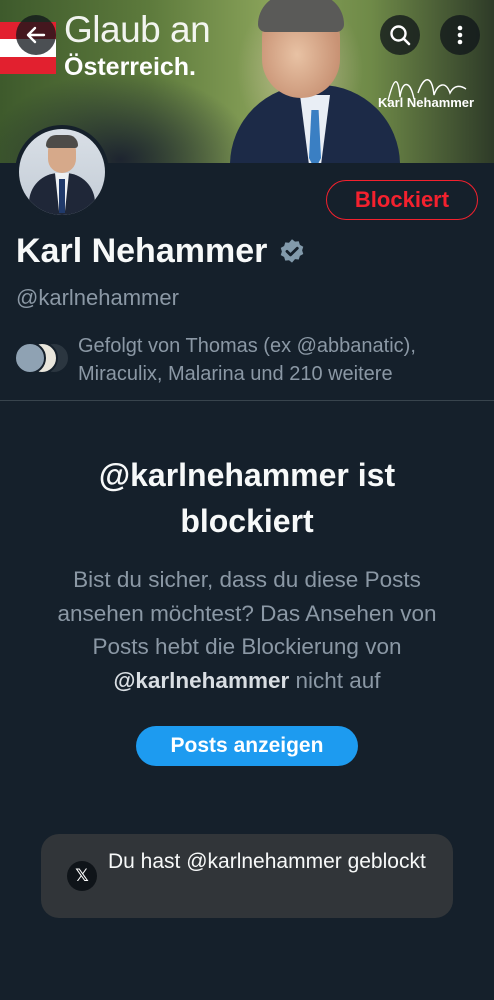  I want to click on back-button, so click(36, 35).